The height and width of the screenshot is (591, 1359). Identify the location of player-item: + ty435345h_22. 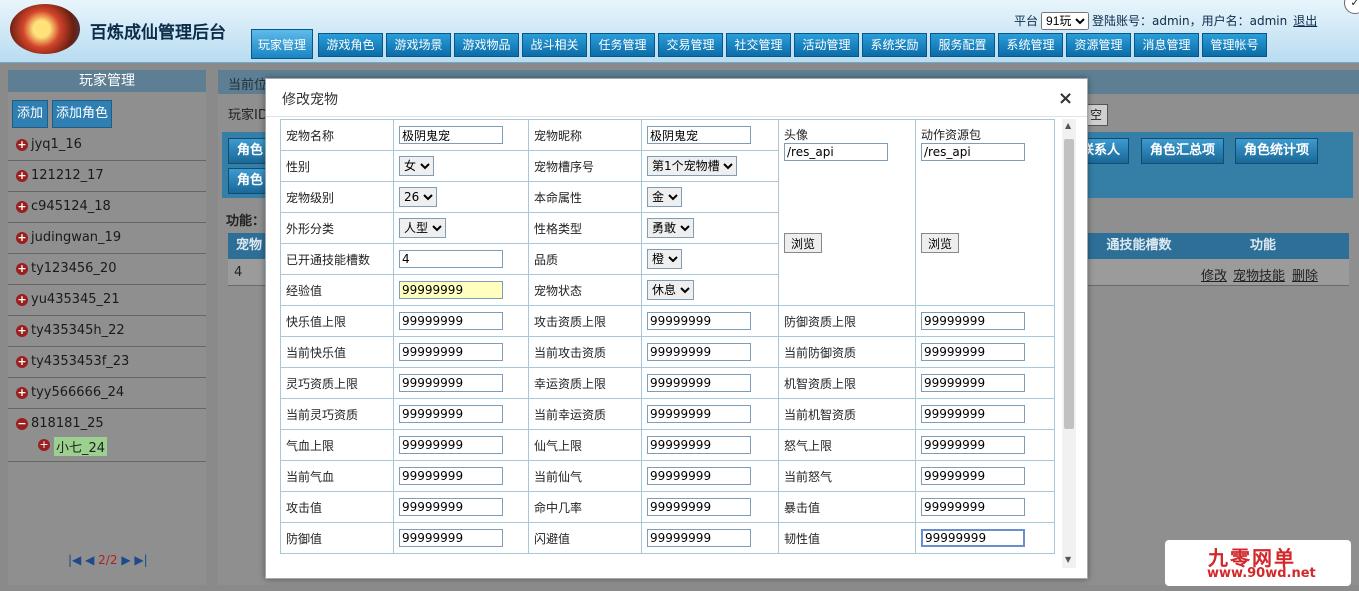
(107, 331).